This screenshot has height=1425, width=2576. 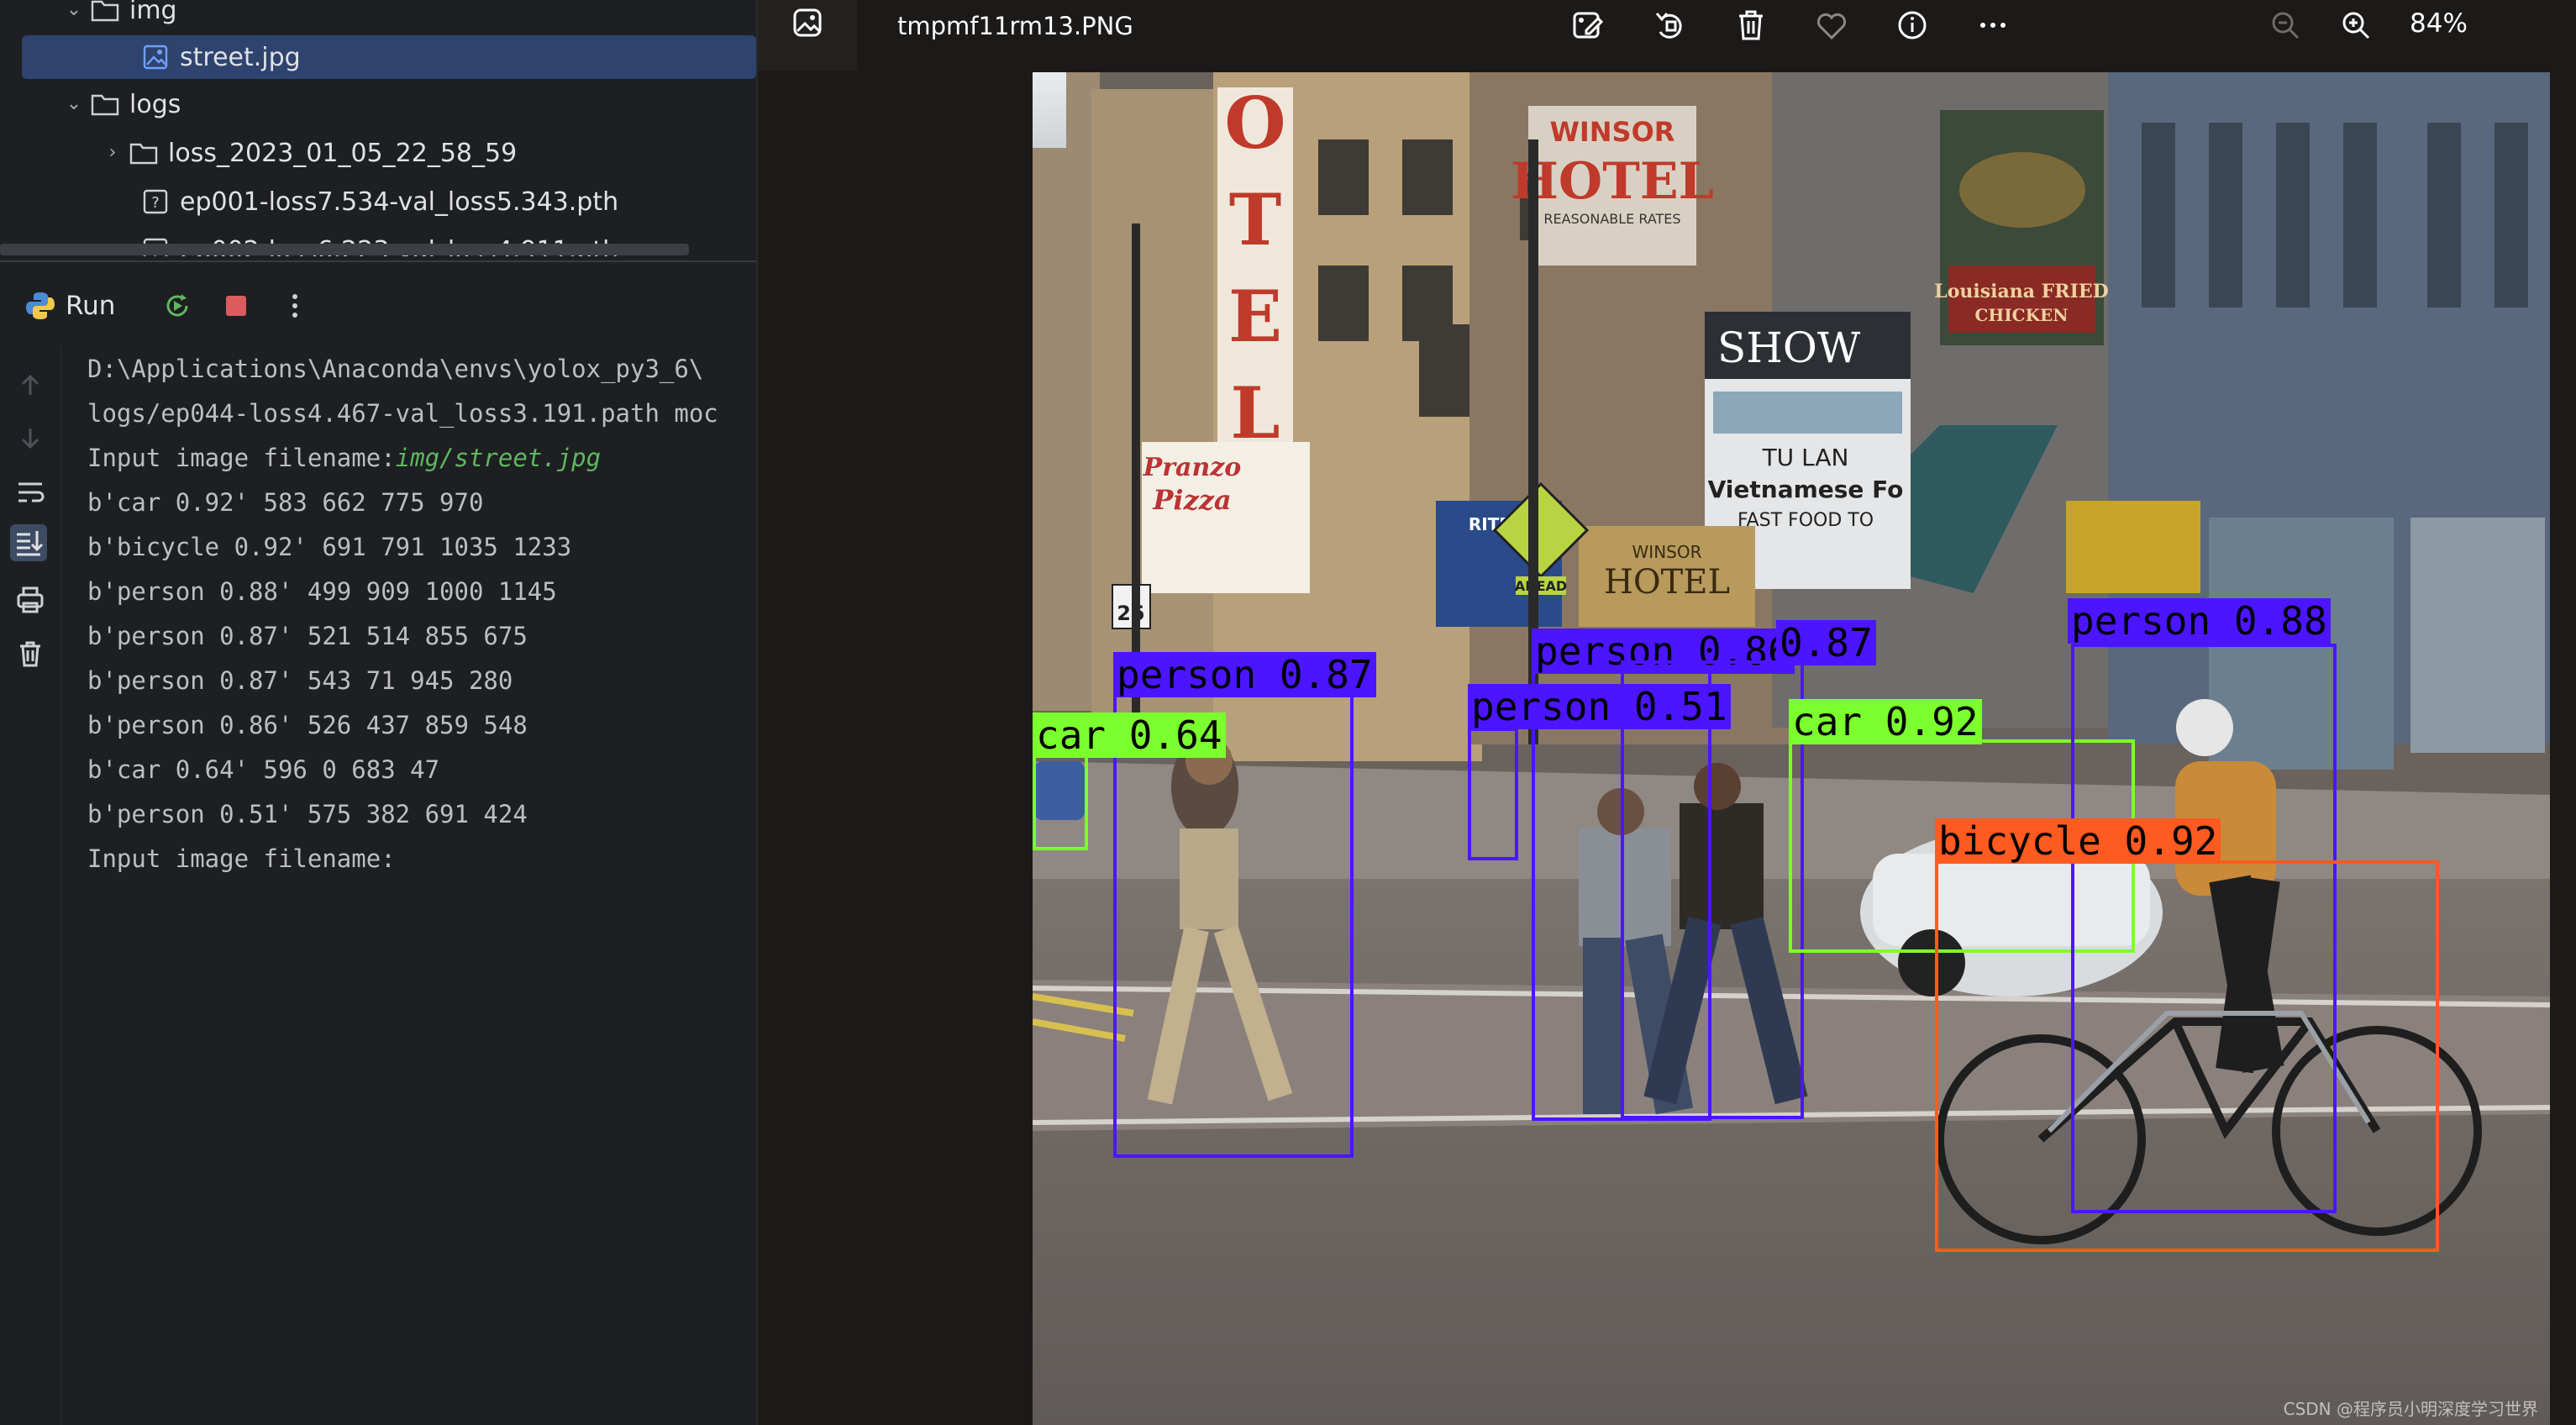 I want to click on detection-label: 0.87, so click(x=1826, y=643).